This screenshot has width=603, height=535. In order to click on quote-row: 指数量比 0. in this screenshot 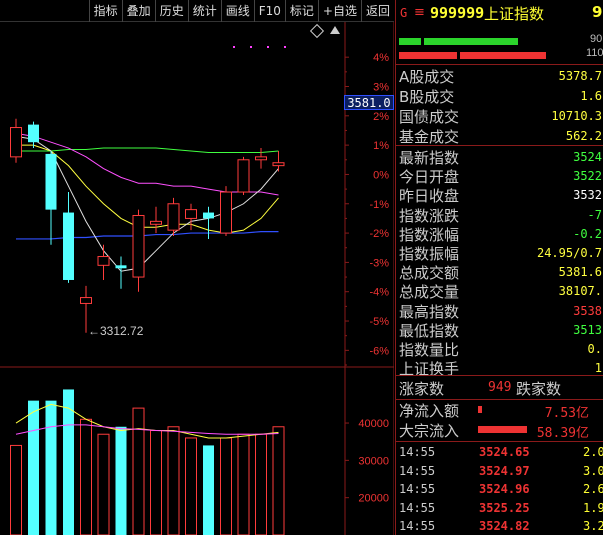, I will do `click(499, 349)`.